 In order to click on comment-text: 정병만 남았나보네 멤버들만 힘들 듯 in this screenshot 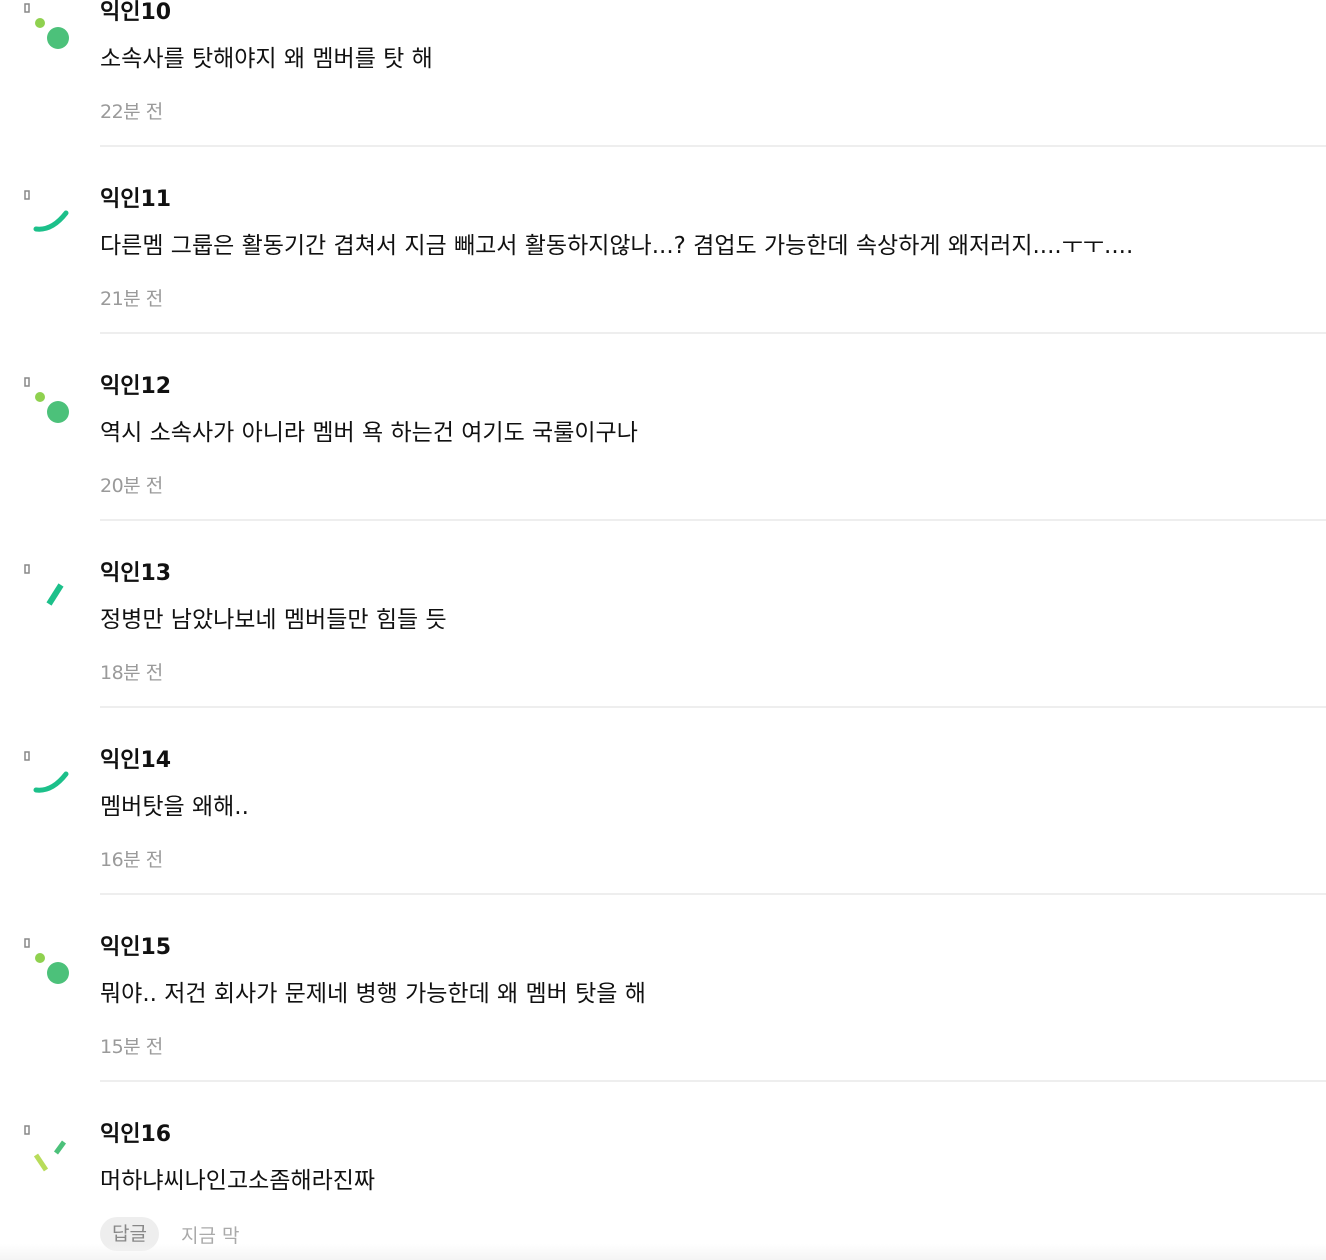, I will do `click(273, 620)`.